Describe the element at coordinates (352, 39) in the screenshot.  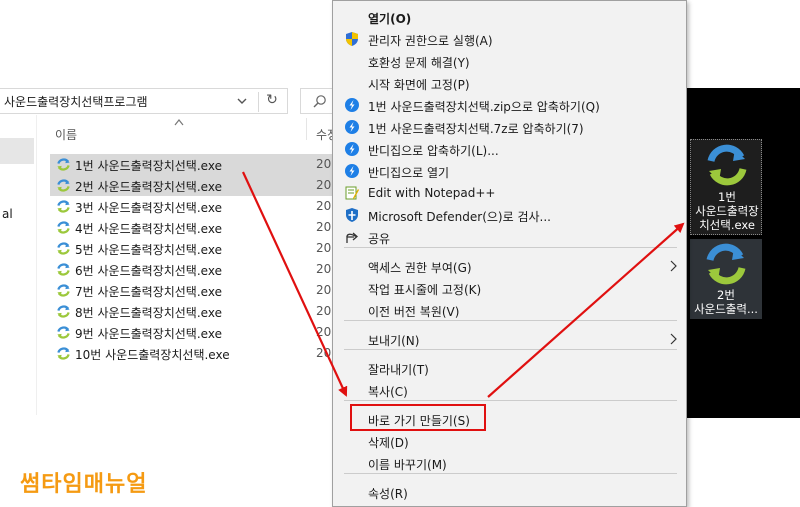
I see `uac-shield-icon` at that location.